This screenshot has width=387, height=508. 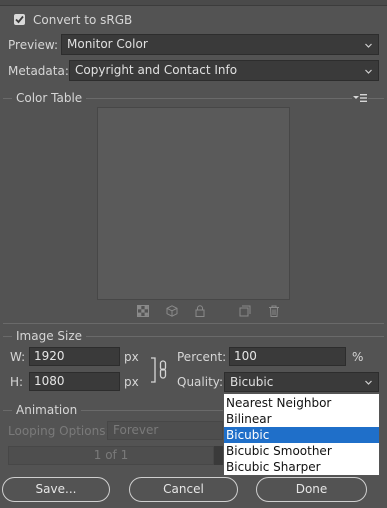 What do you see at coordinates (301, 382) in the screenshot?
I see `quality-select: Bicubic` at bounding box center [301, 382].